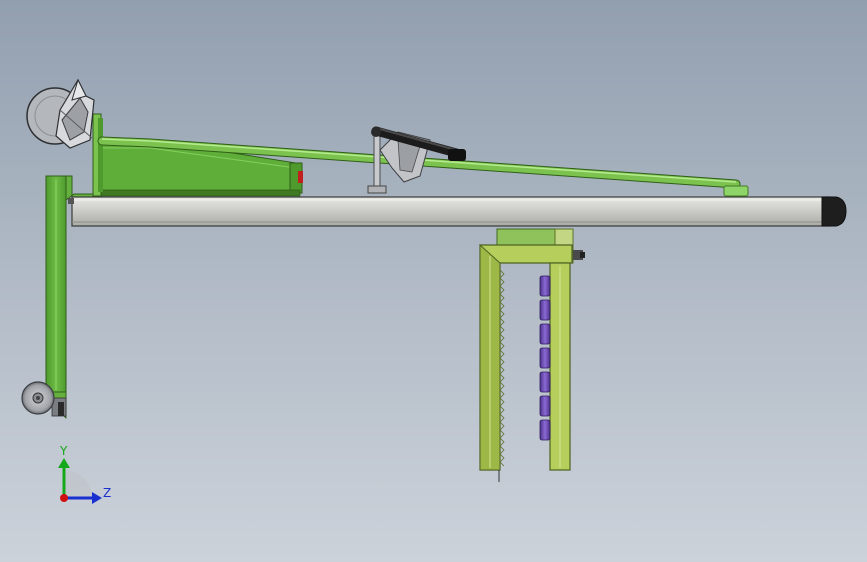 This screenshot has width=867, height=562. Describe the element at coordinates (457, 211) in the screenshot. I see `main-rail` at that location.